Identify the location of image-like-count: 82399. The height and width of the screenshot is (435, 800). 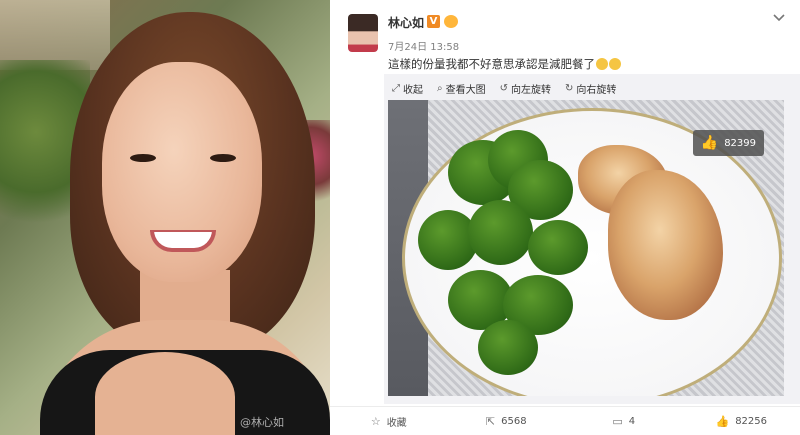
(740, 143).